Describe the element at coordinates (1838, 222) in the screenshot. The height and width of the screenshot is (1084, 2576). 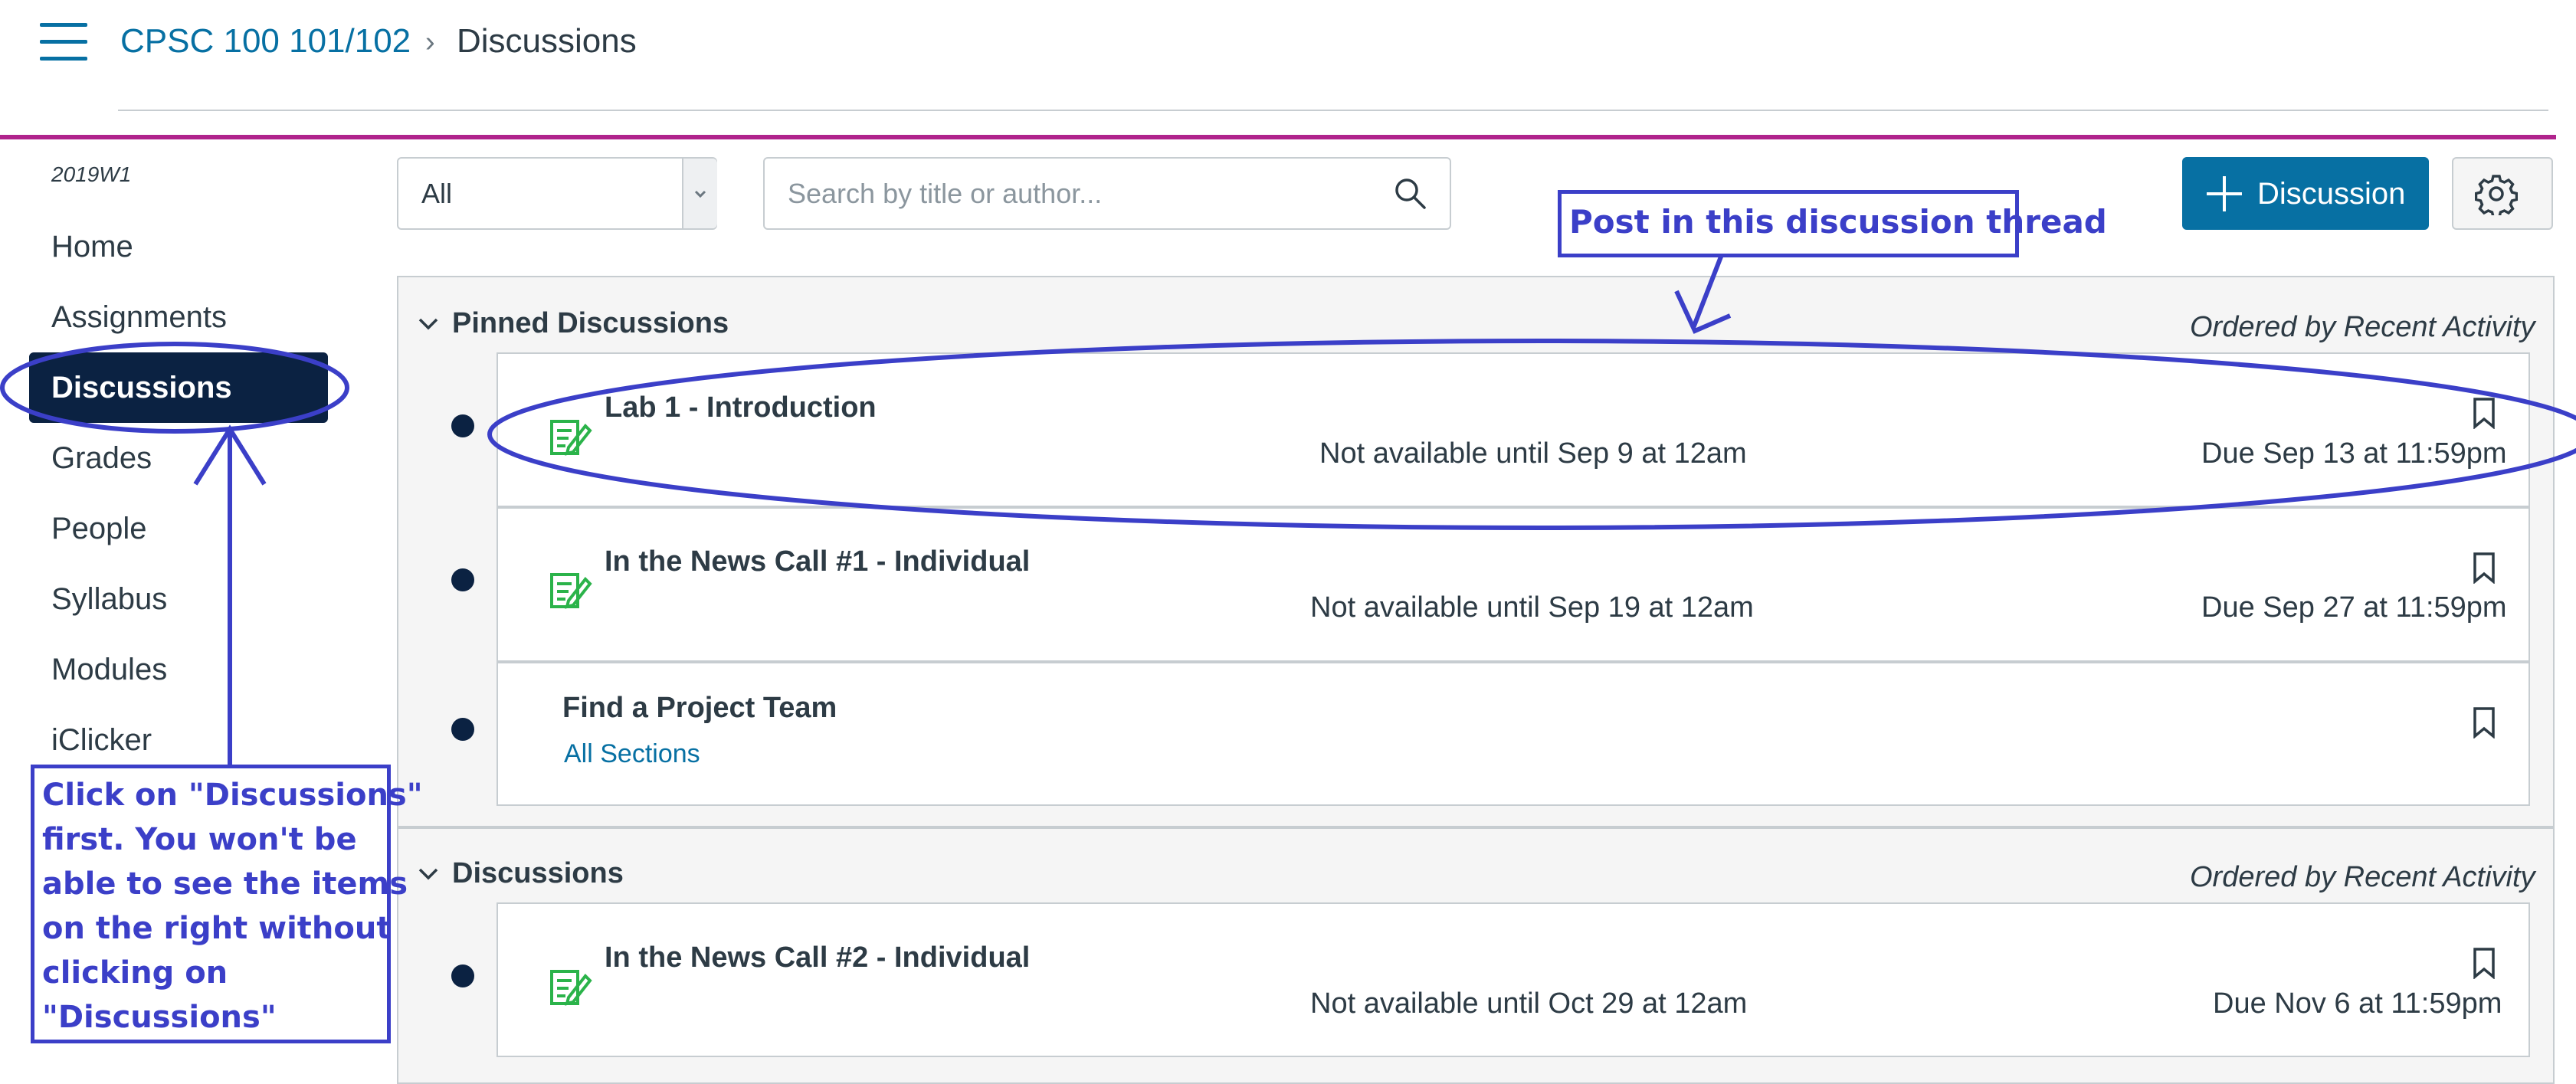
I see `annotation-callout-top-text: Post in this discussion thread` at that location.